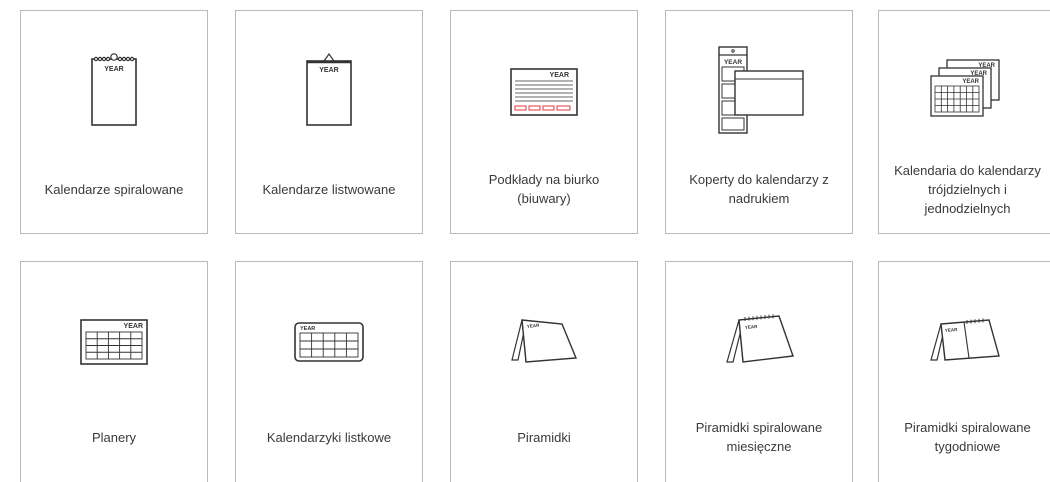 This screenshot has width=1050, height=482. What do you see at coordinates (329, 342) in the screenshot?
I see `pocket-calendar-icon: YEAR` at bounding box center [329, 342].